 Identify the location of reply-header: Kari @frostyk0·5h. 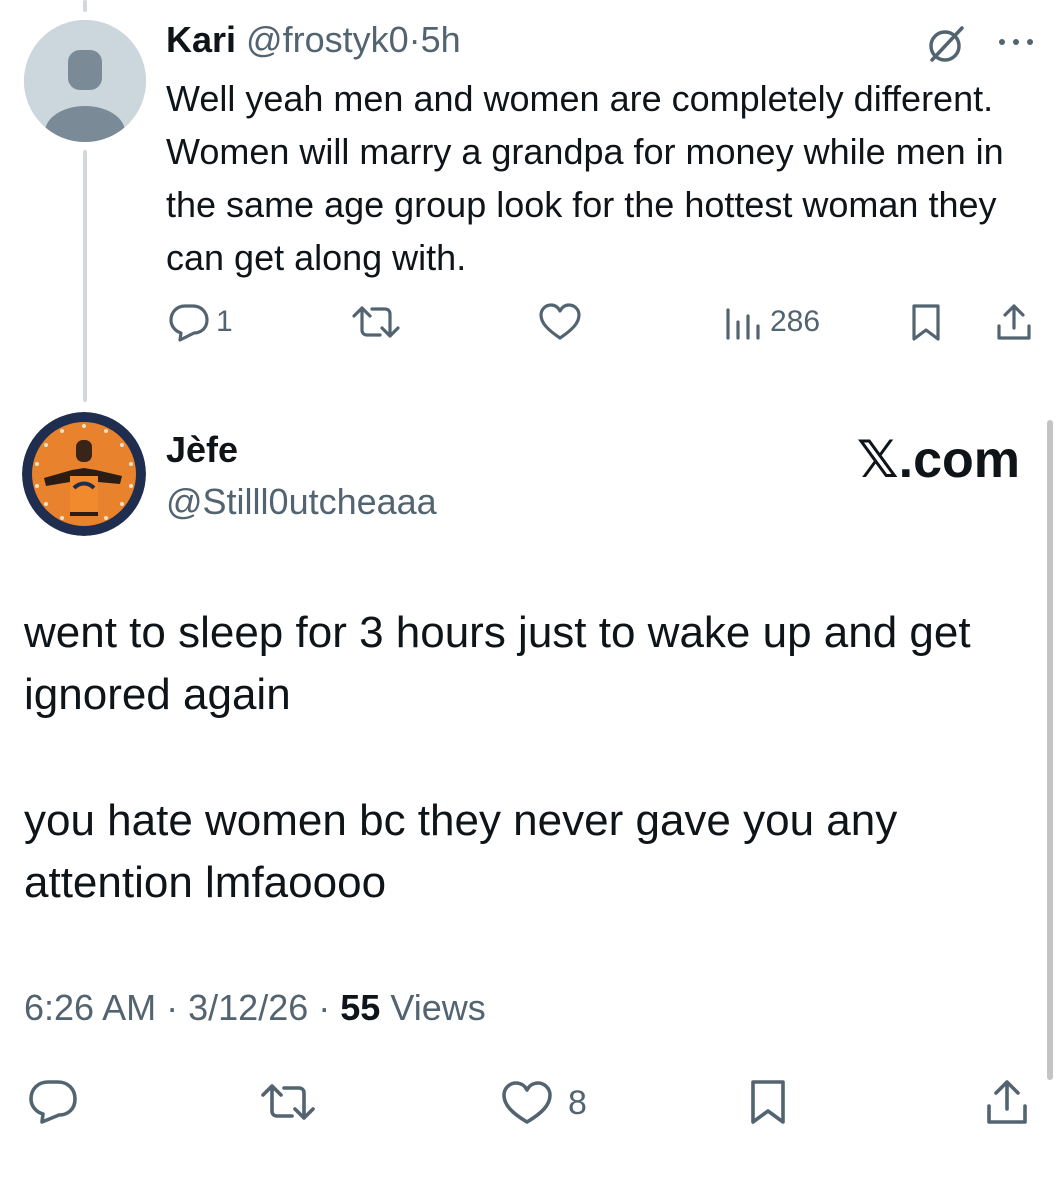
(313, 40).